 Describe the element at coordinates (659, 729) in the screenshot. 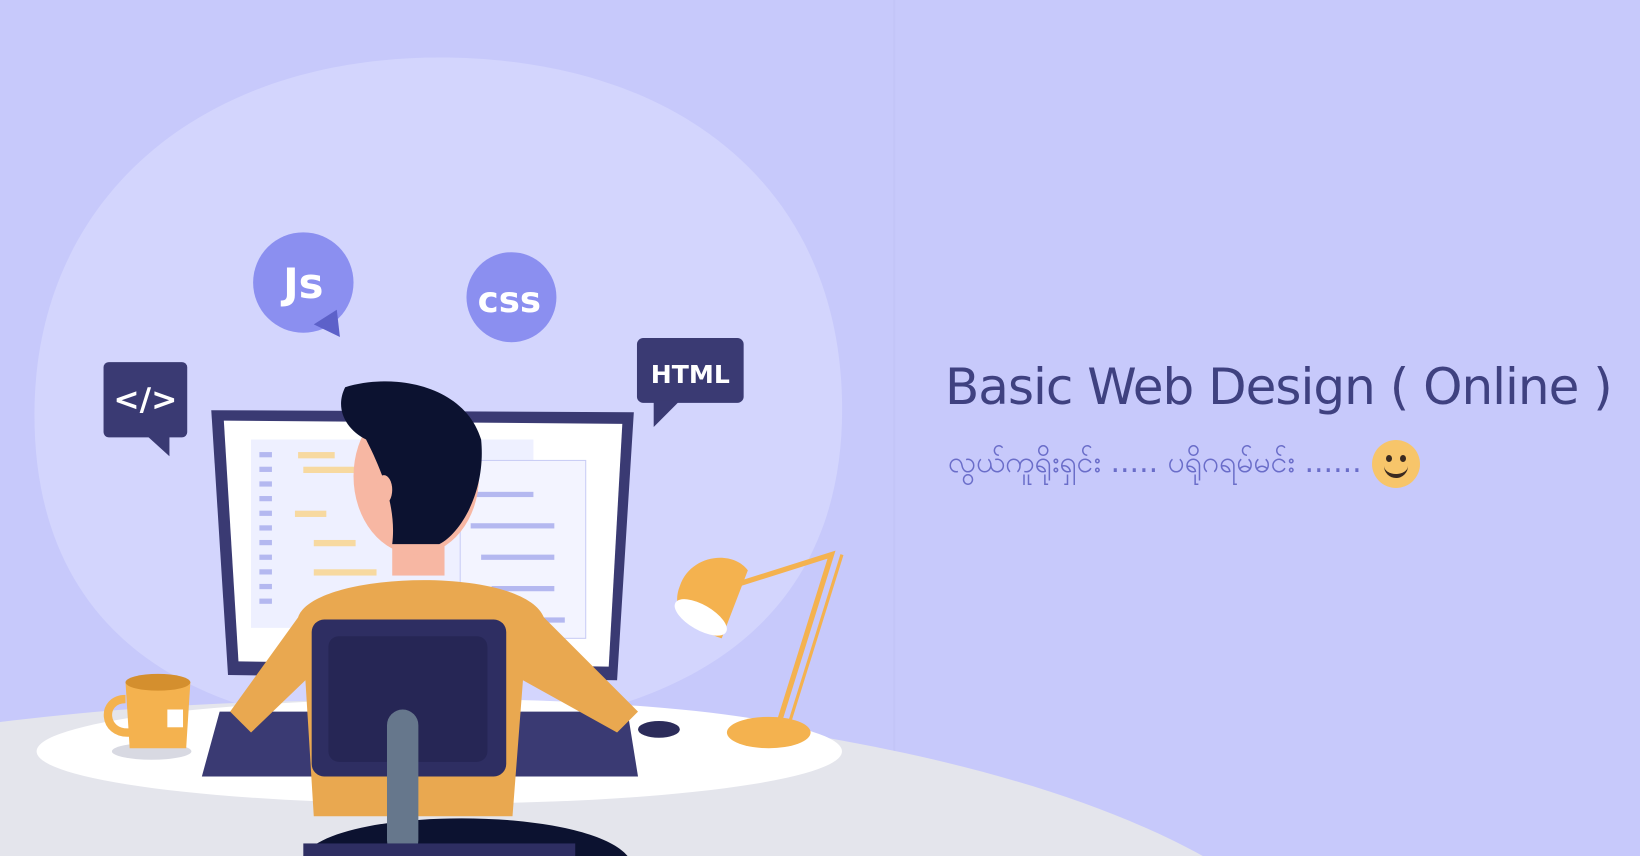

I see `mouse` at that location.